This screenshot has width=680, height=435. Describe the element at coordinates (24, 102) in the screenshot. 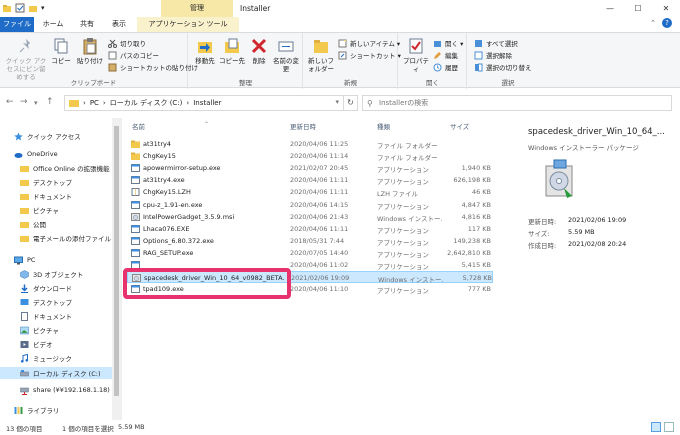

I see `forward-arrow-icon: →` at that location.